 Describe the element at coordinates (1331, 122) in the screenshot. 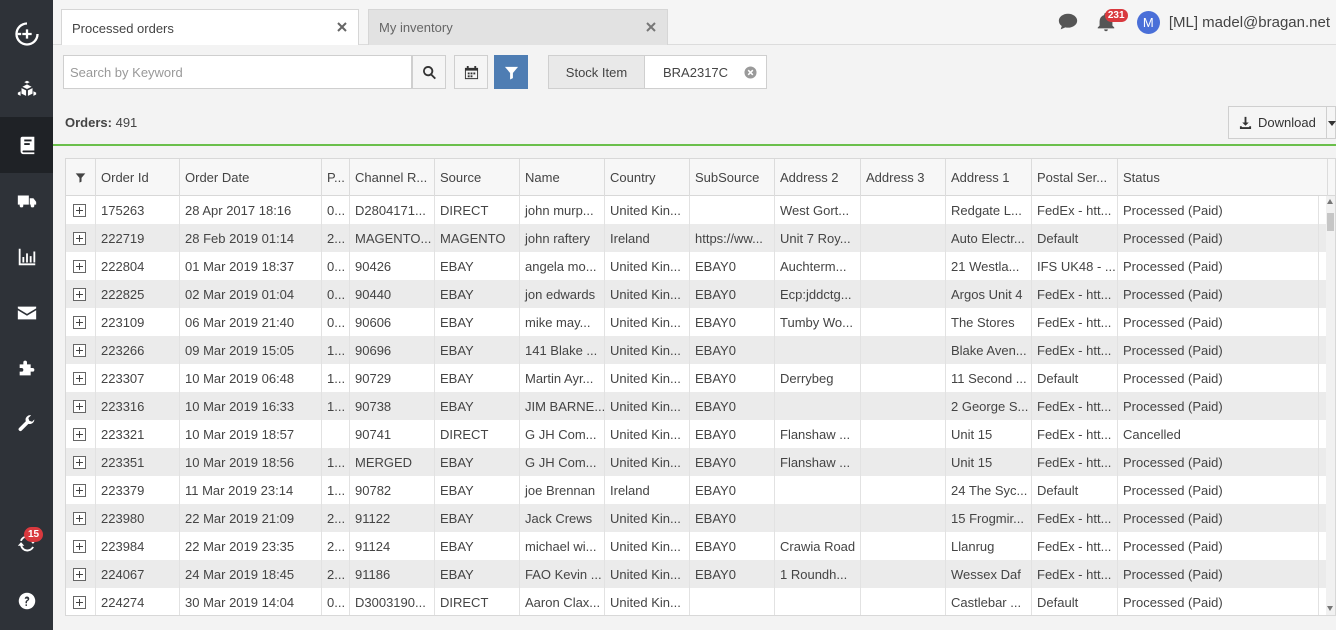

I see `download-dropdown-toggle` at that location.